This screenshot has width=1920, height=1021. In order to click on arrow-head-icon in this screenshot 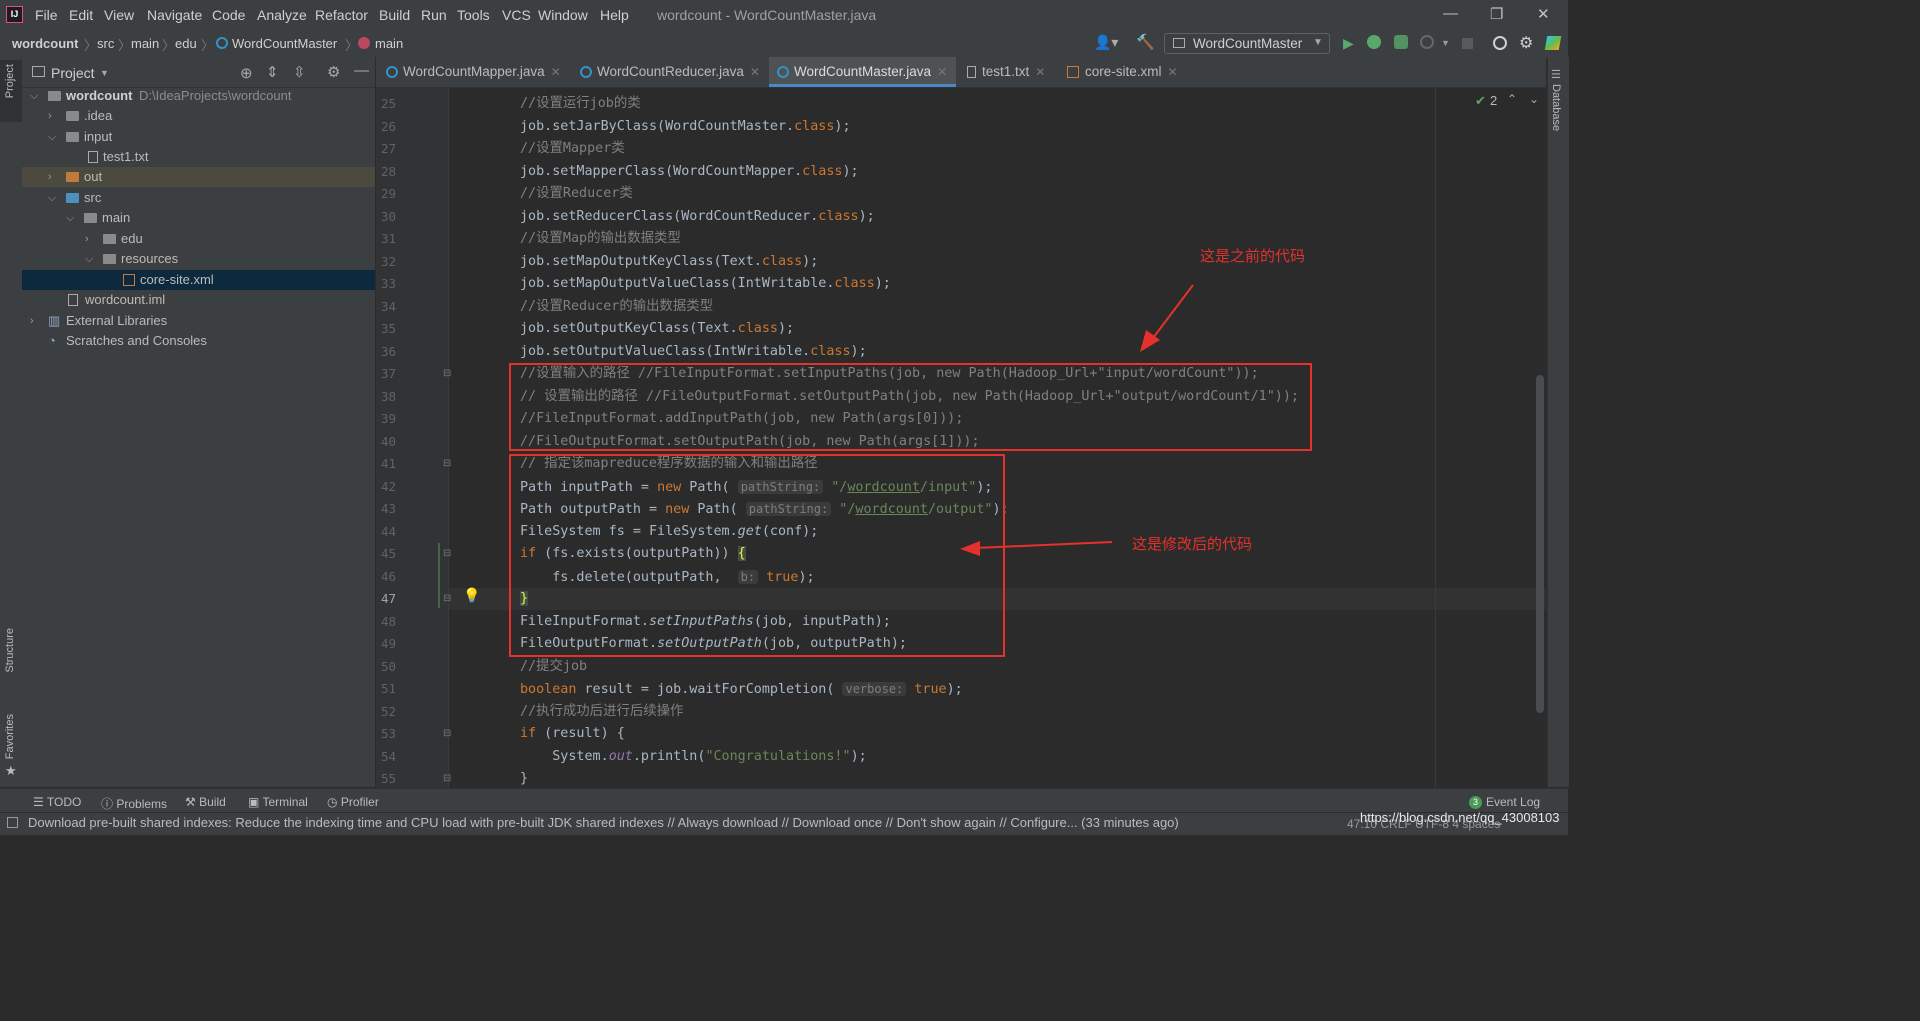, I will do `click(970, 548)`.